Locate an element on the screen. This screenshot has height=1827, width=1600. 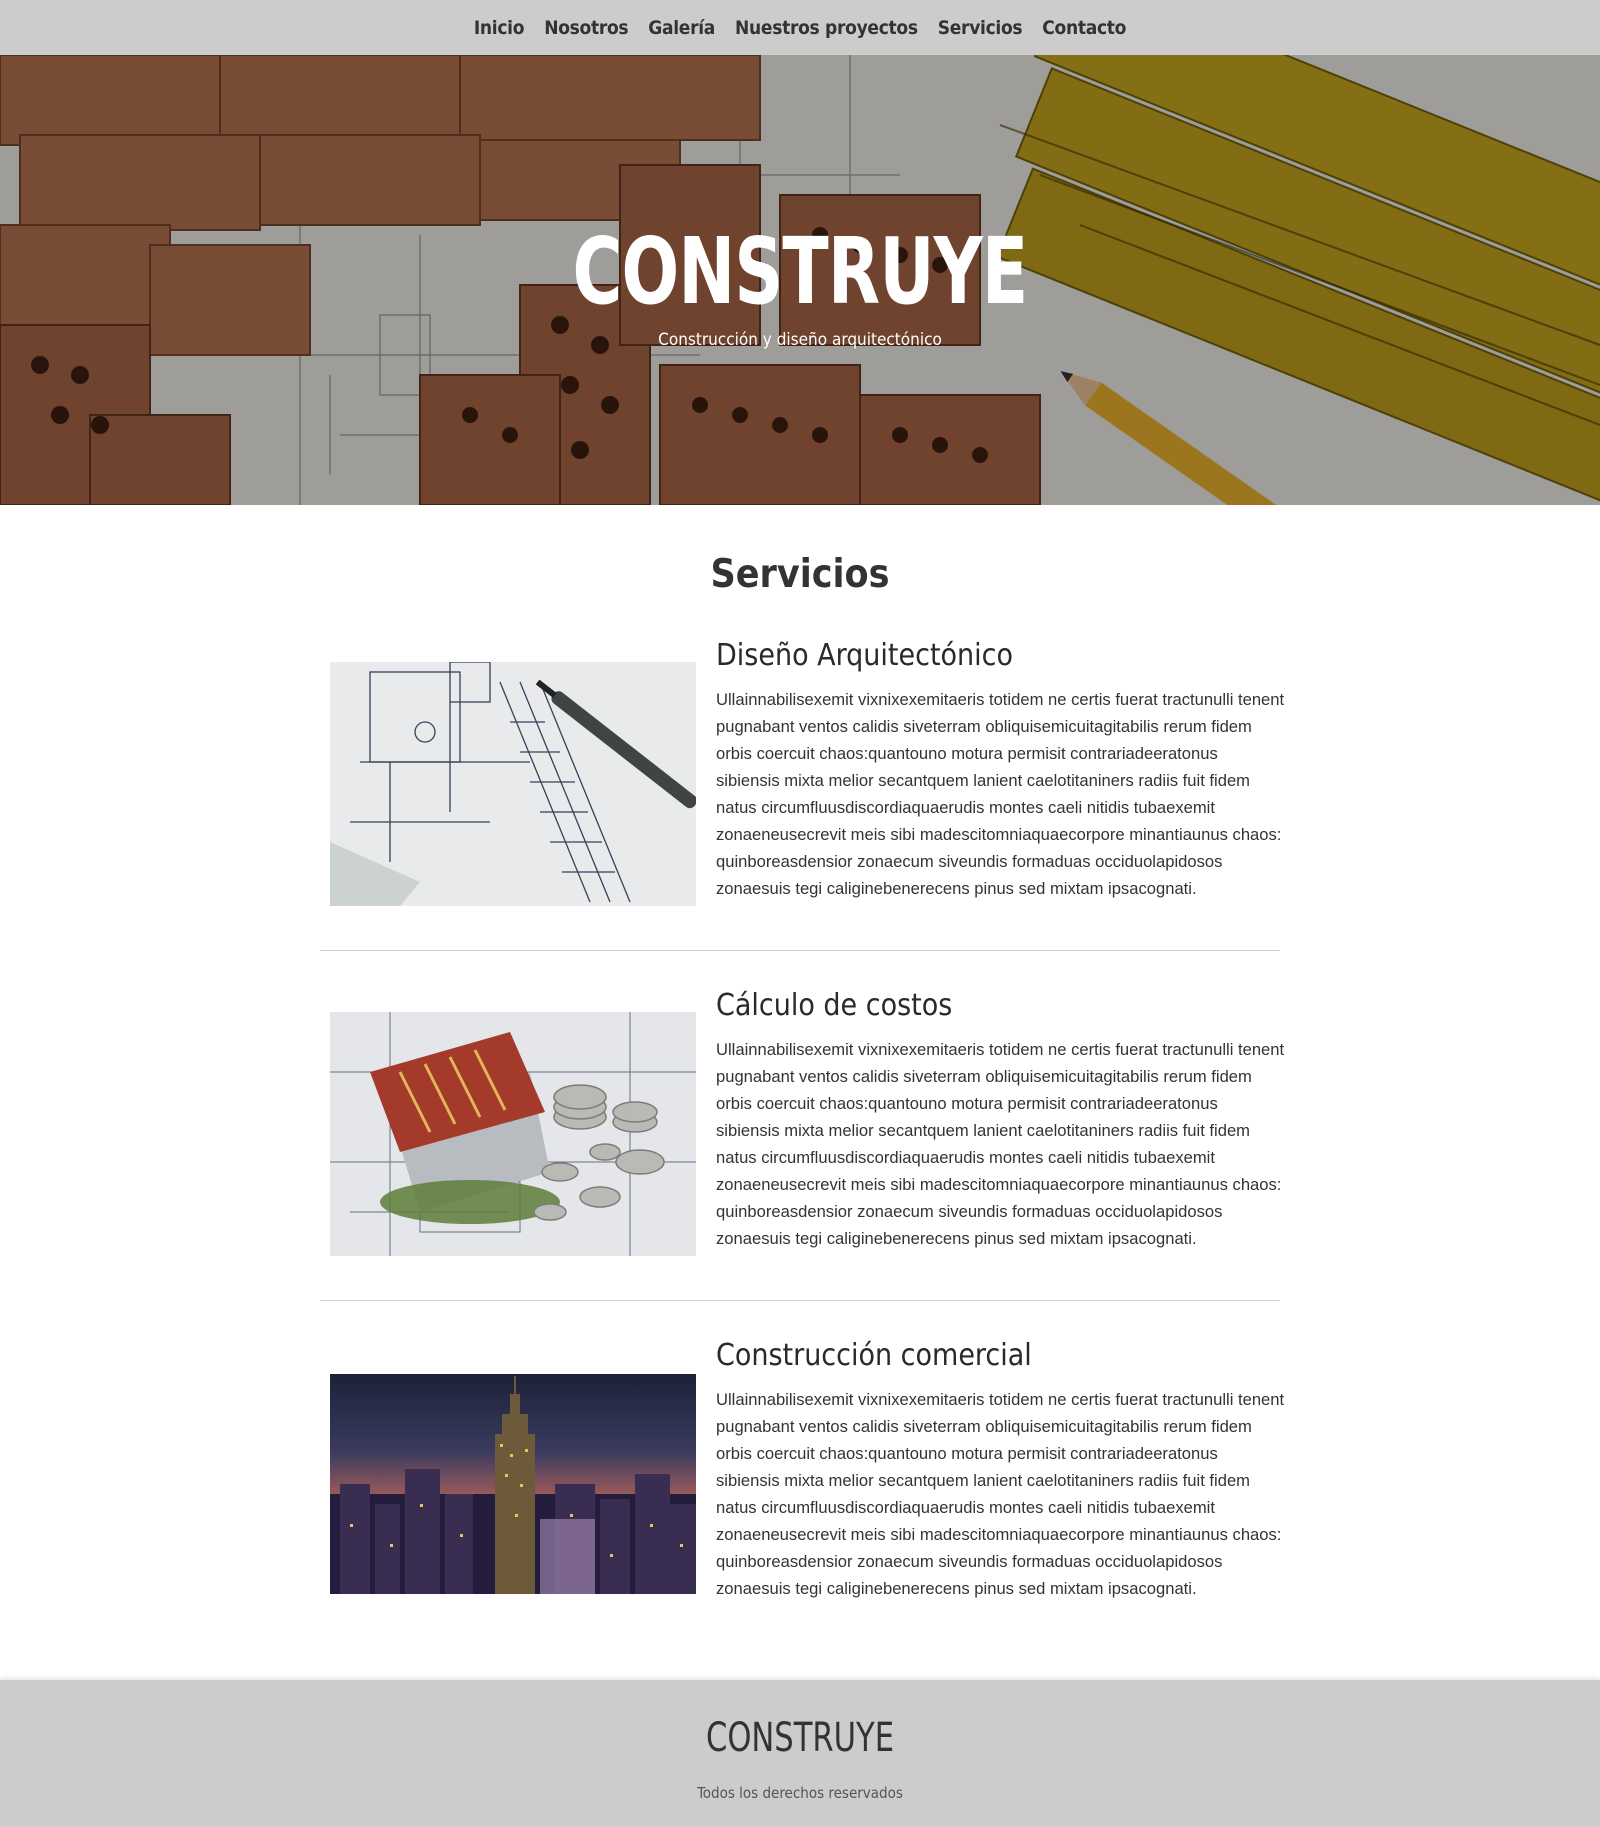
hero-title: CONSTRUYE is located at coordinates (800, 271).